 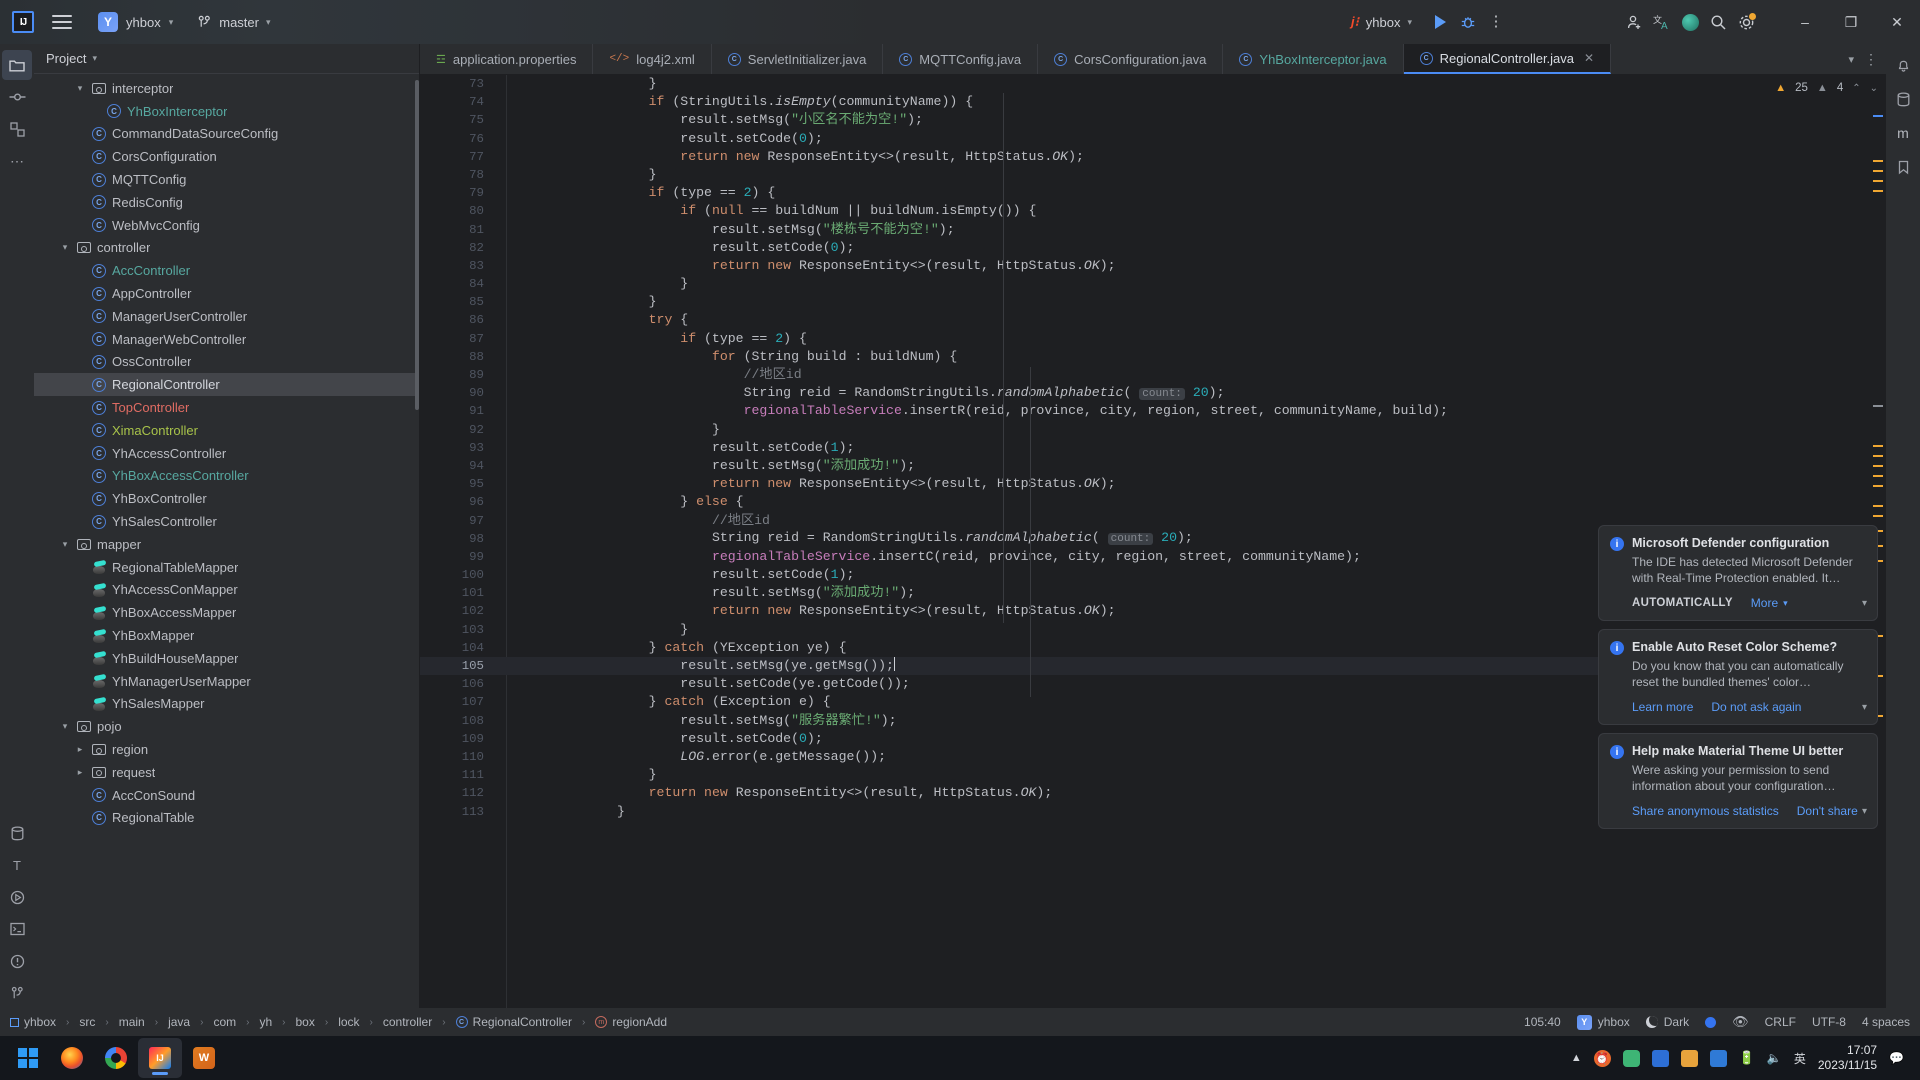 I want to click on breadcrumb-item-regionalcontroller: C RegionalController, so click(x=513, y=1022).